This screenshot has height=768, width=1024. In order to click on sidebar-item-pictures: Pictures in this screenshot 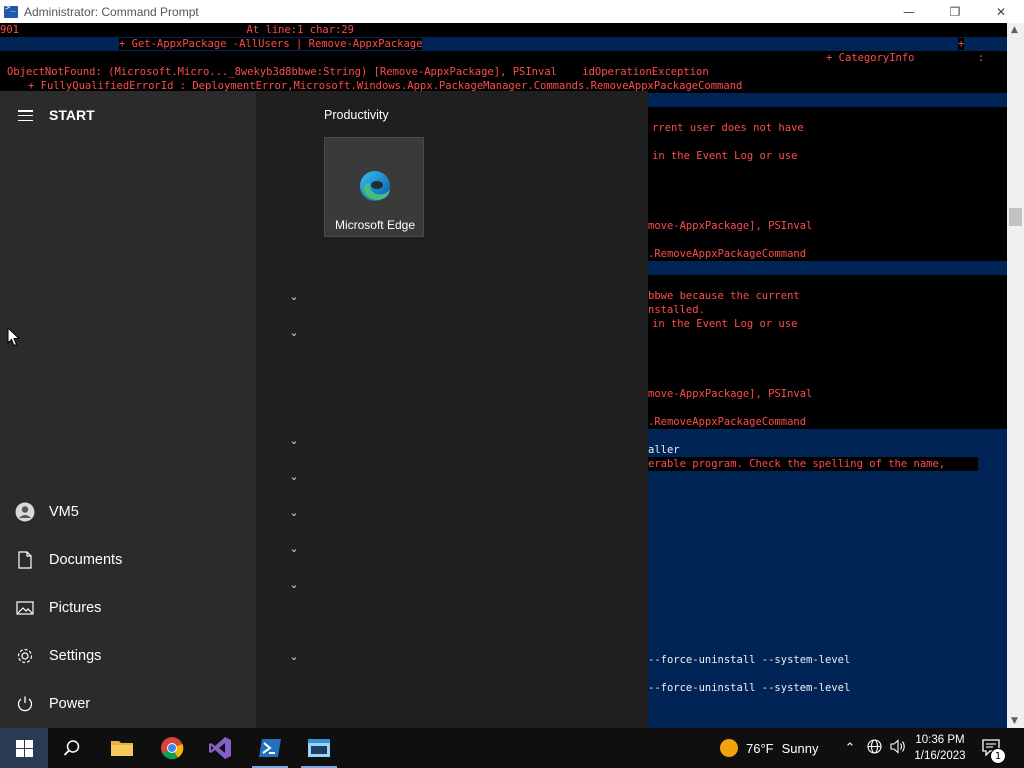, I will do `click(128, 608)`.